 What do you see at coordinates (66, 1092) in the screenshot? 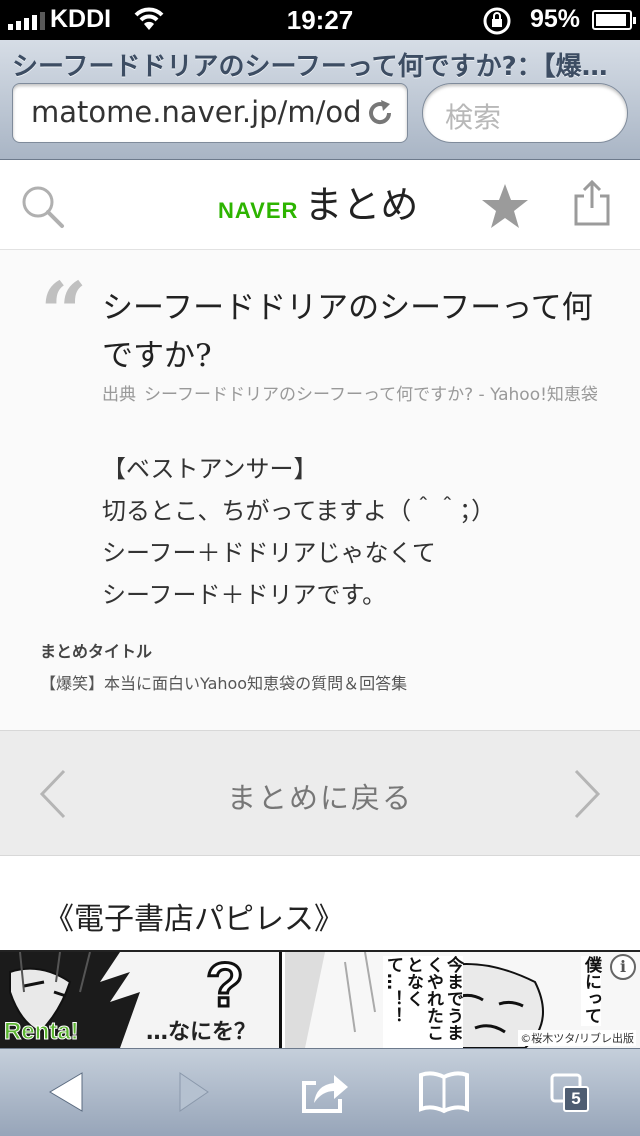
I see `back-arrow-icon` at bounding box center [66, 1092].